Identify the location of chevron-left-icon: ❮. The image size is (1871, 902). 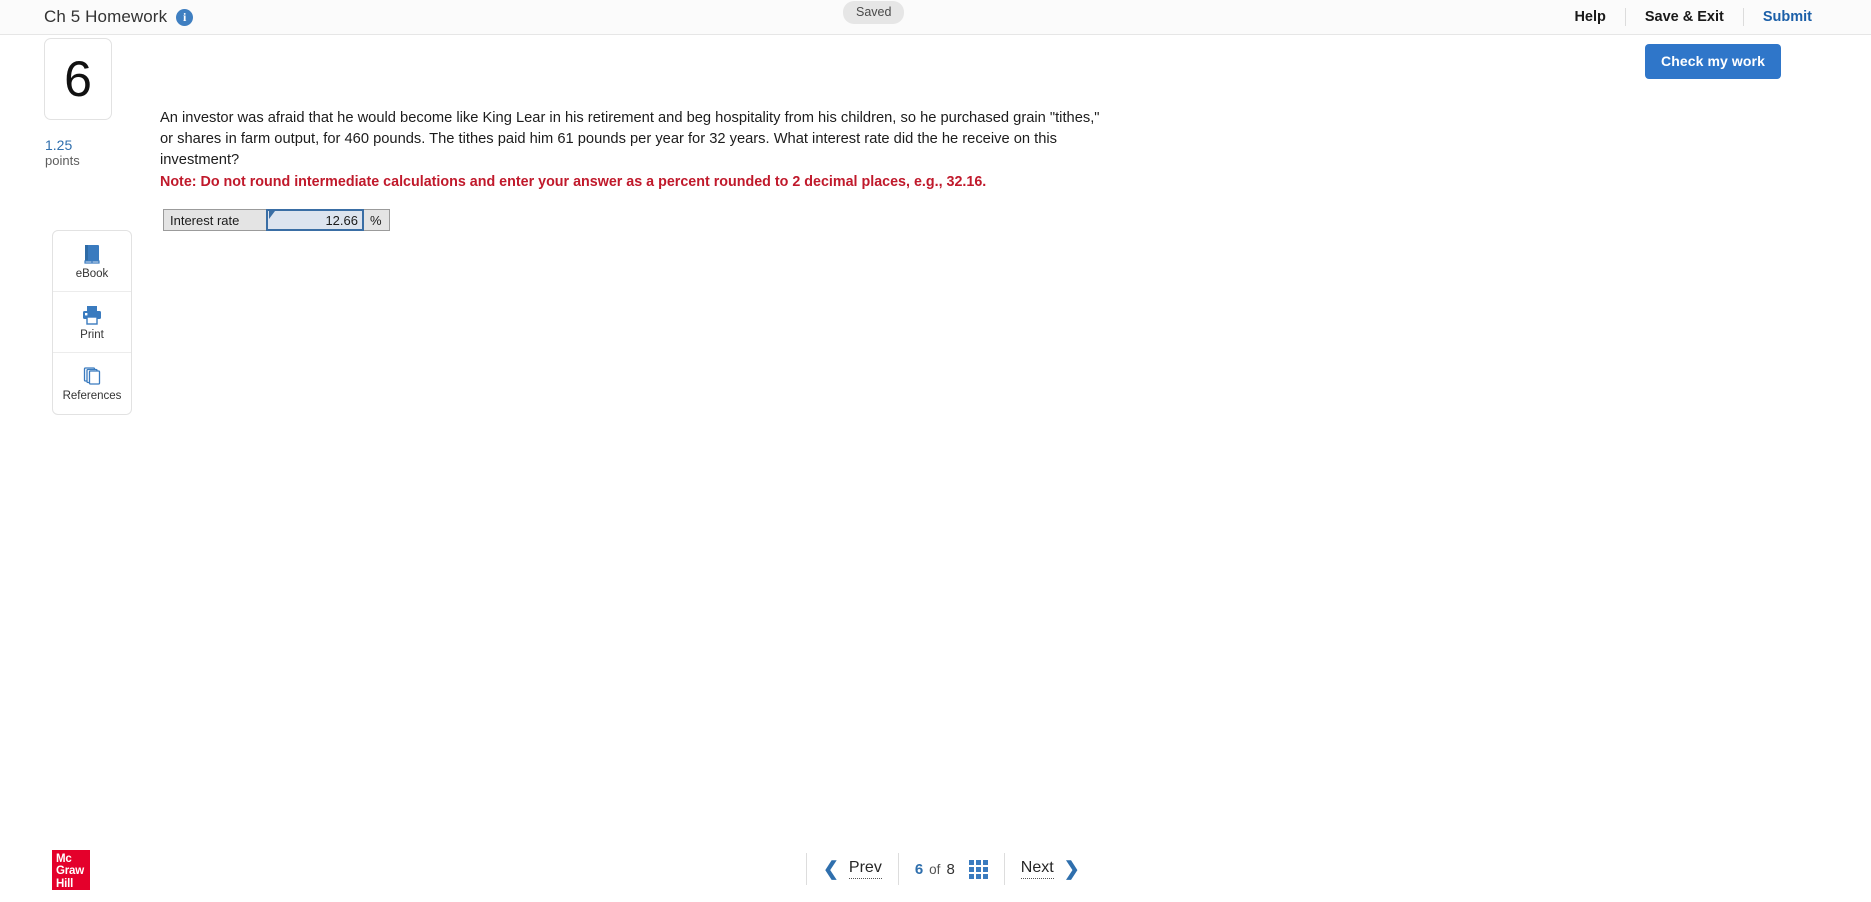
(831, 869).